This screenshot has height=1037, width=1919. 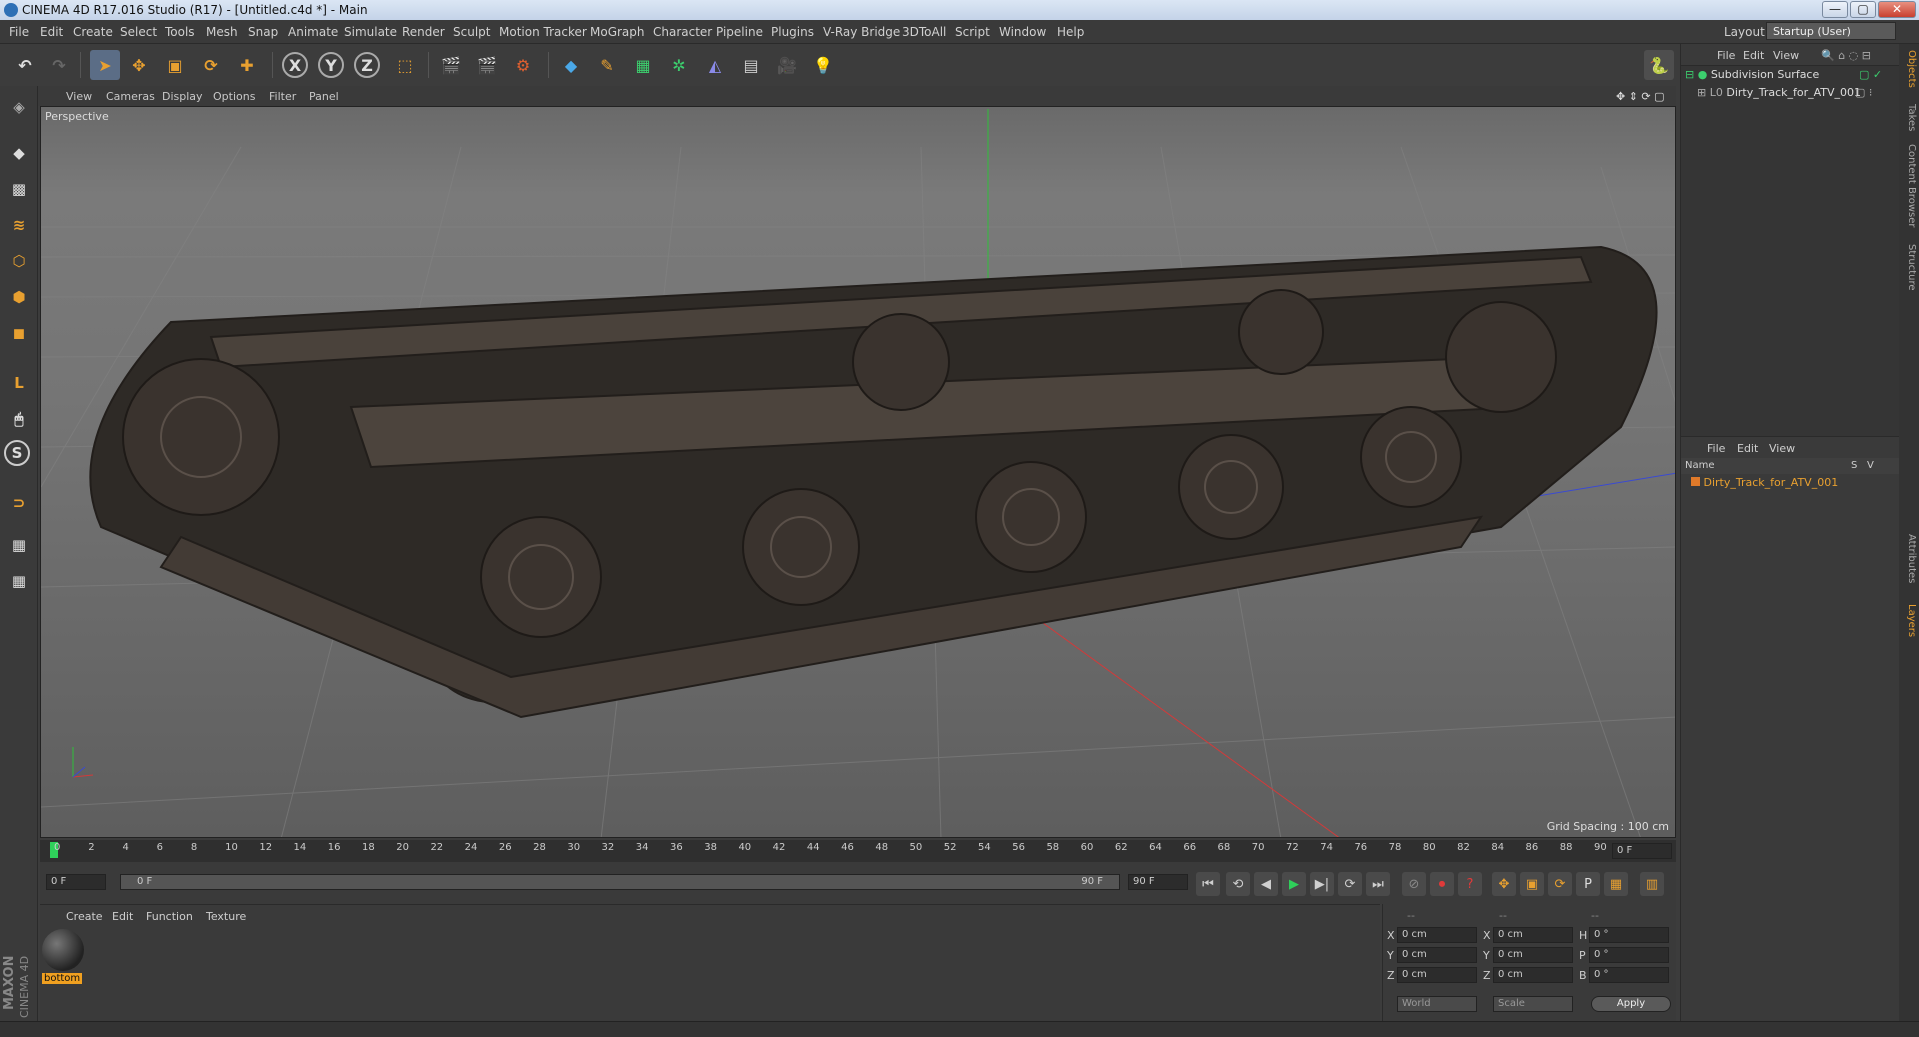 What do you see at coordinates (1629, 955) in the screenshot?
I see `rotation-p-field: 0 °` at bounding box center [1629, 955].